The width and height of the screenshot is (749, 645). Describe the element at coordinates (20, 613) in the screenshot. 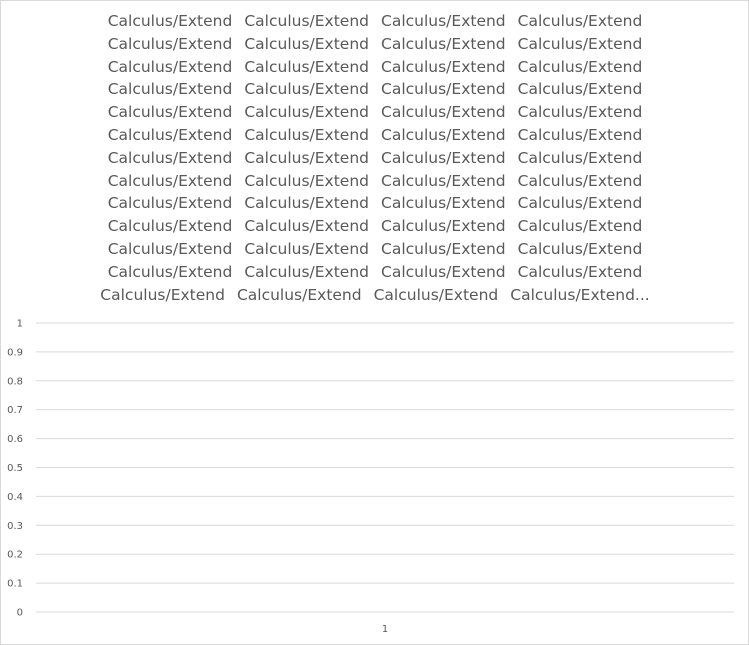

I see `y-tick-label: 0` at that location.